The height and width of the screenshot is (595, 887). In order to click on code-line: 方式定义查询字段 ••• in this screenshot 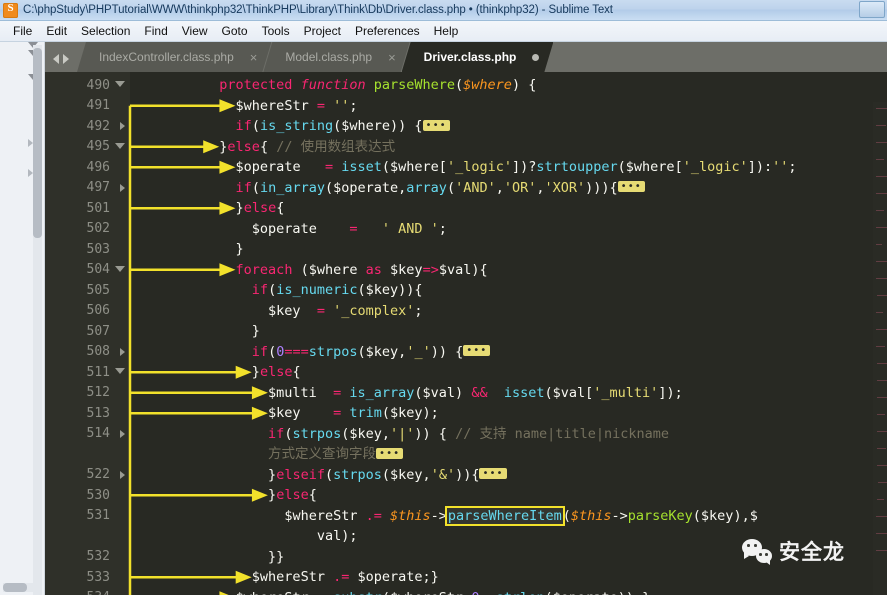, I will do `click(508, 454)`.